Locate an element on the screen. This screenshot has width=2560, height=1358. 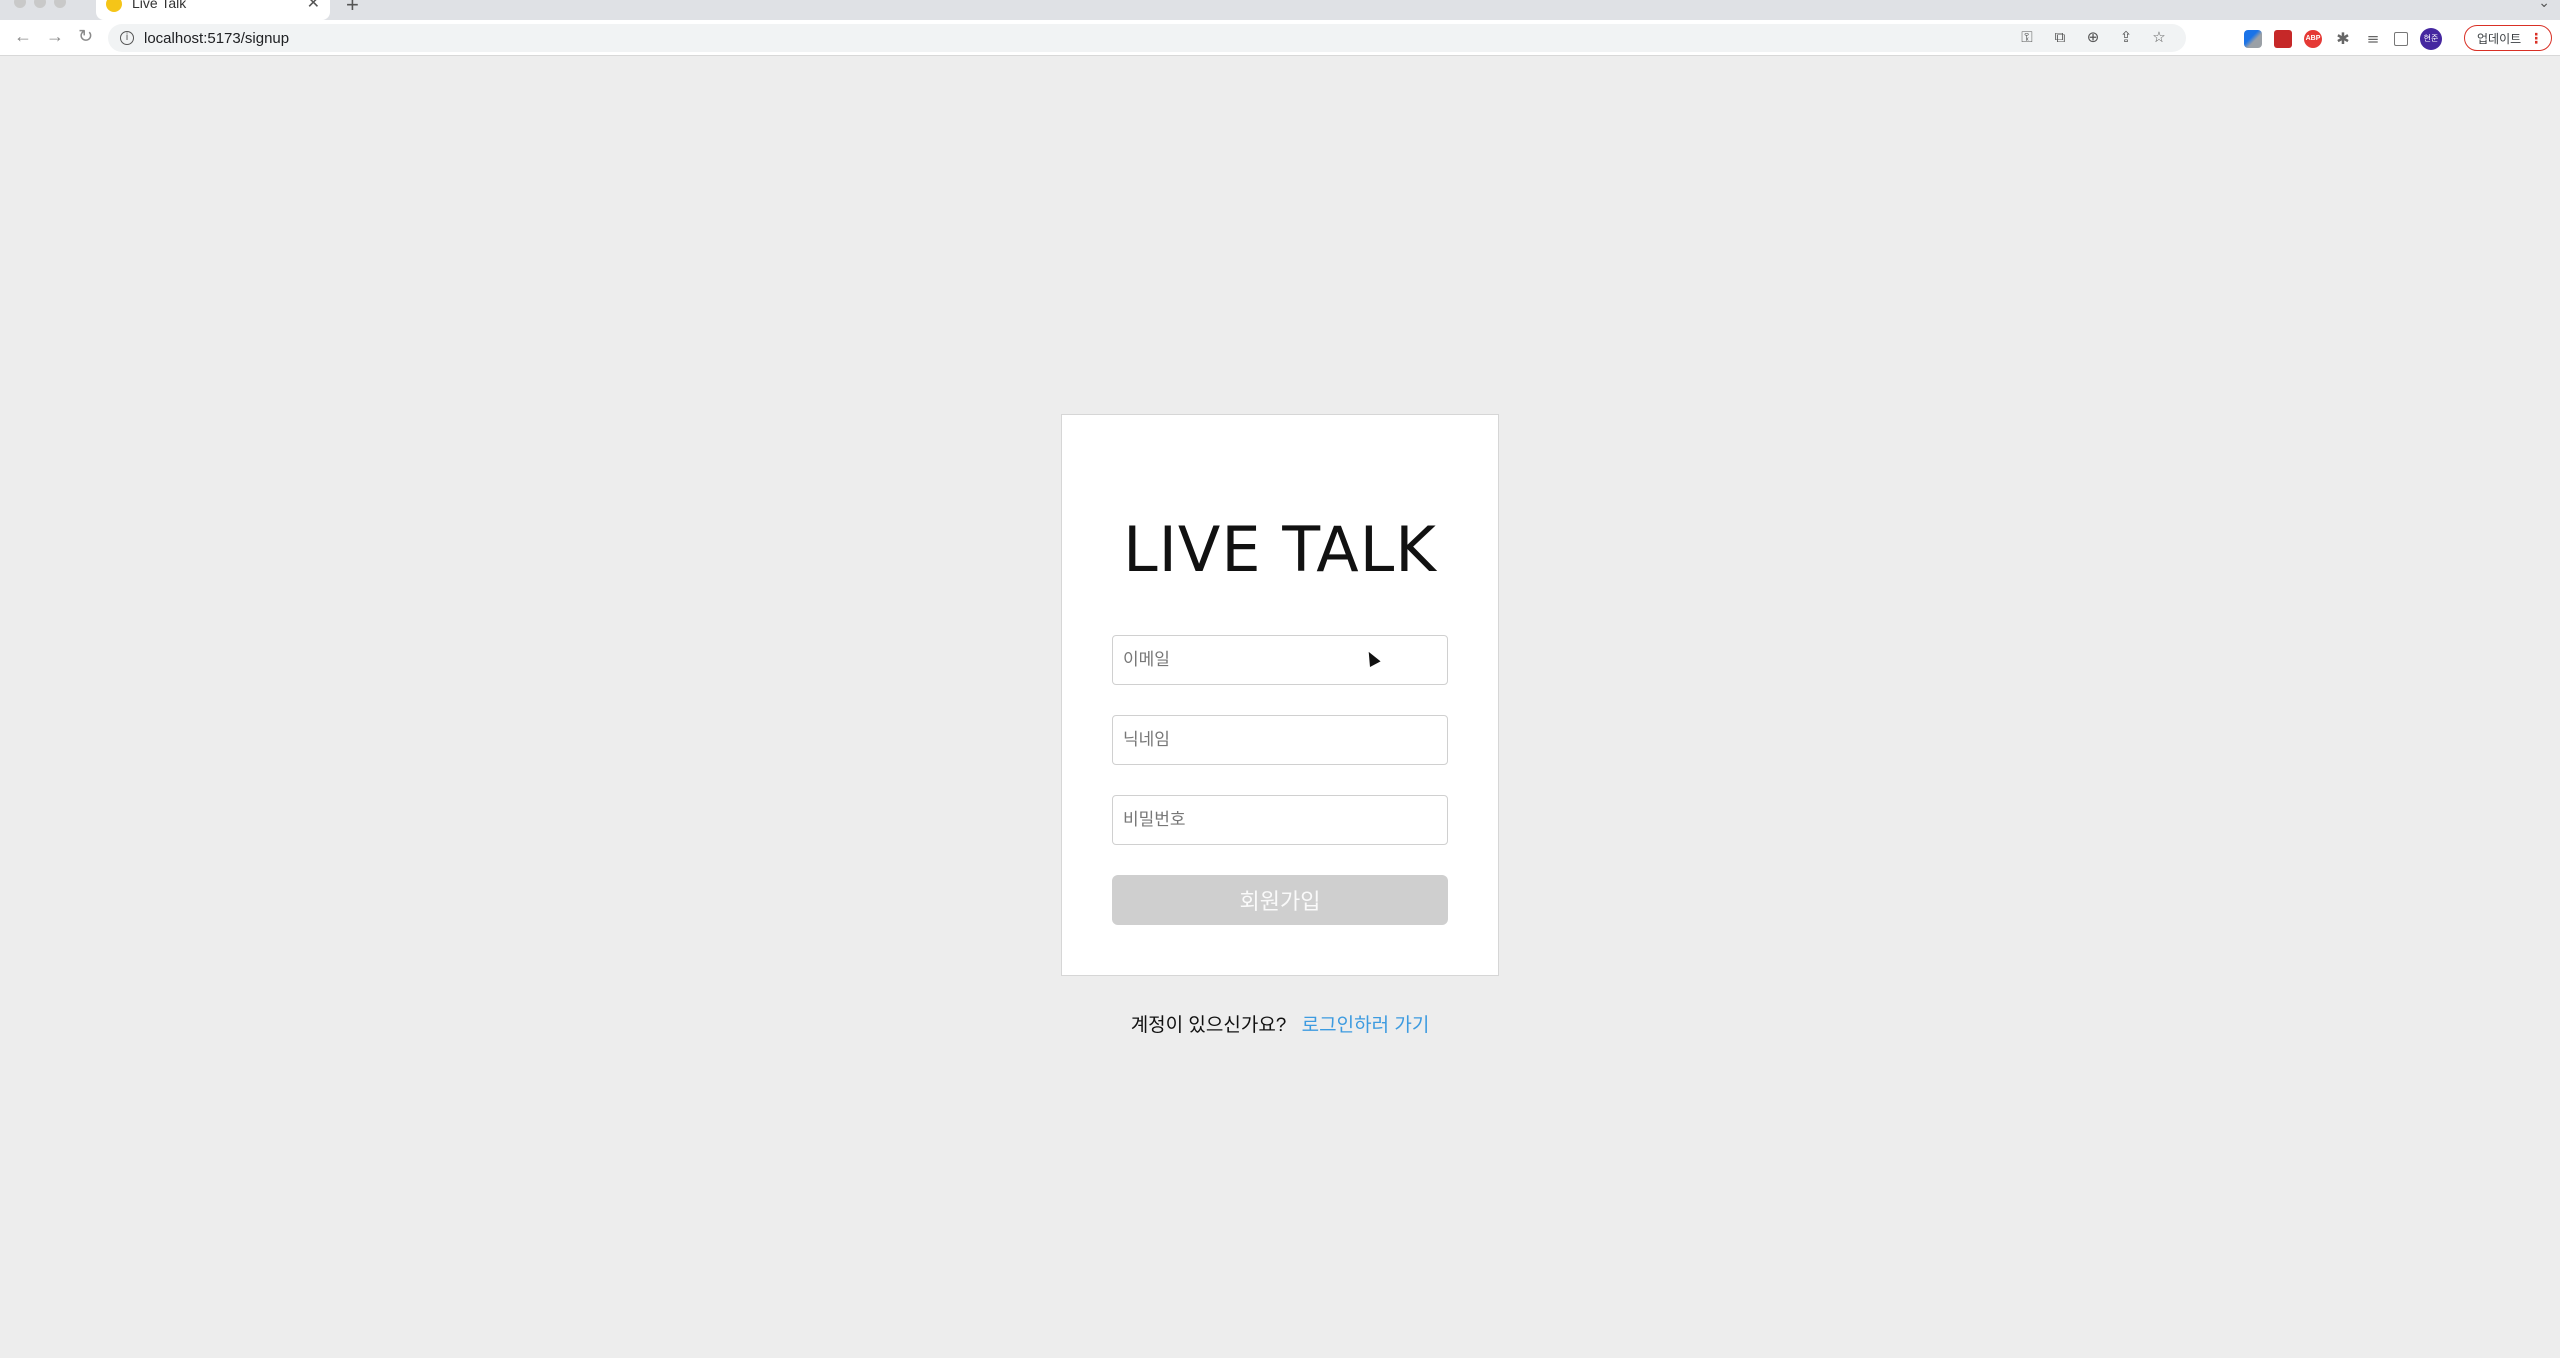
profile-avatar: 현준 is located at coordinates (2431, 39).